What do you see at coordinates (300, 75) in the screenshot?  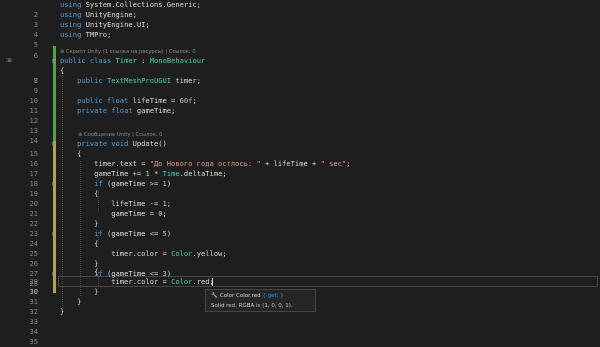 I see `code-line: 8 {` at bounding box center [300, 75].